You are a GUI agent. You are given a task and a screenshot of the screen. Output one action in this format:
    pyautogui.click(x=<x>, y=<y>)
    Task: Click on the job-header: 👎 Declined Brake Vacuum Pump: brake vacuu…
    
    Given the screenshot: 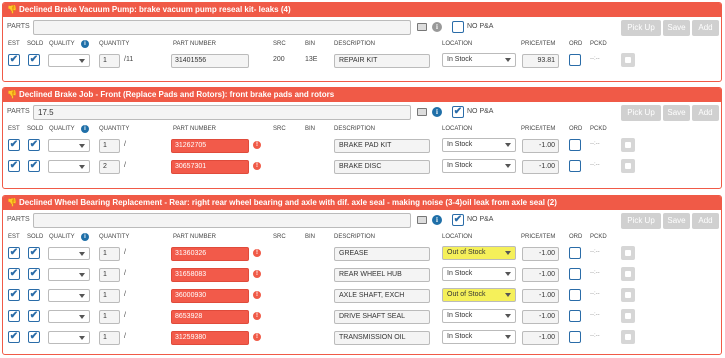 What is the action you would take?
    pyautogui.click(x=362, y=10)
    